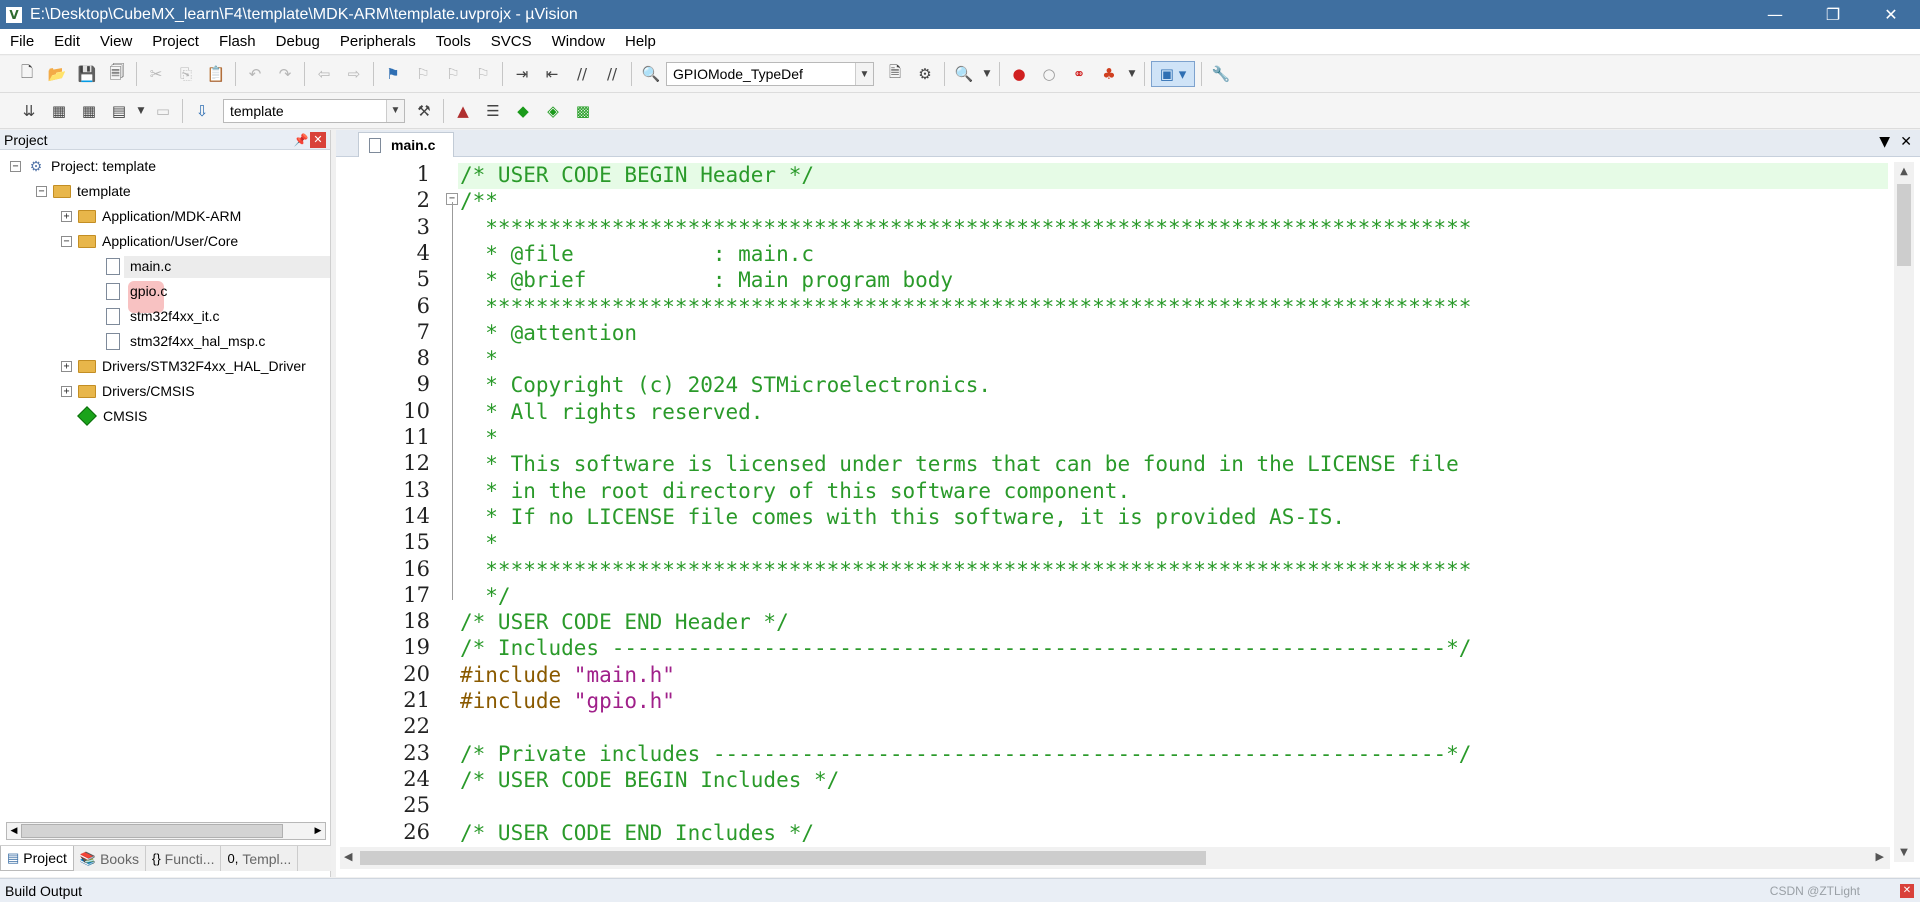 The height and width of the screenshot is (902, 1920). I want to click on window-layout-icon: ▣ ▾, so click(1173, 74).